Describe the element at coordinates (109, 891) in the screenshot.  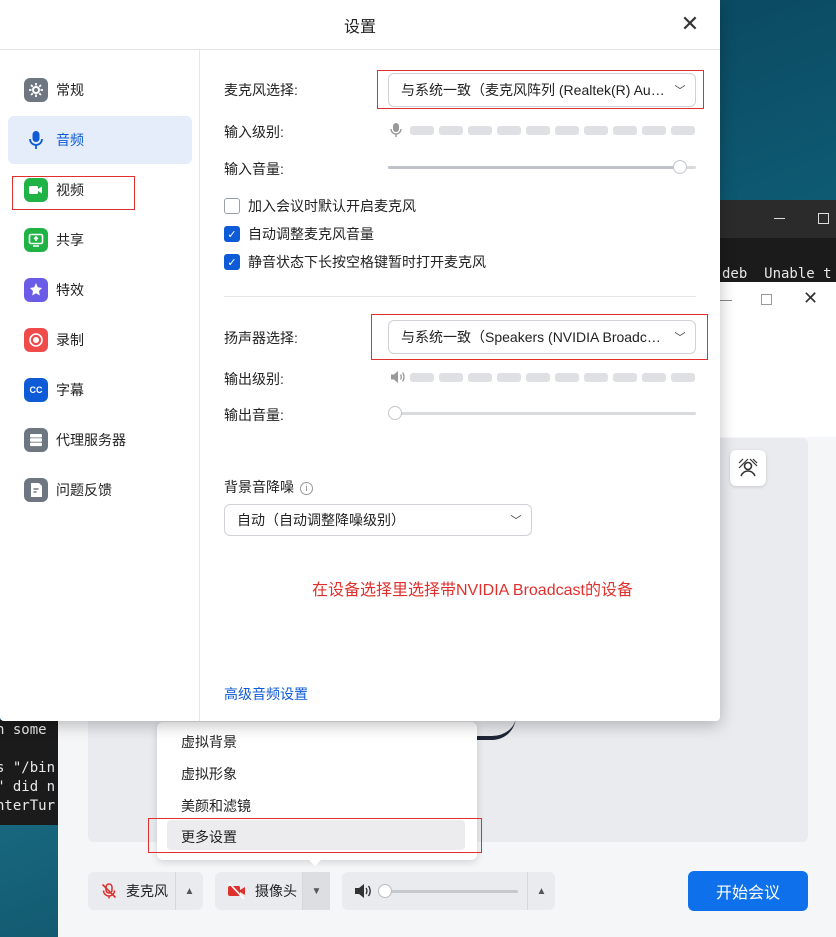
I see `microphone-muted-icon` at that location.